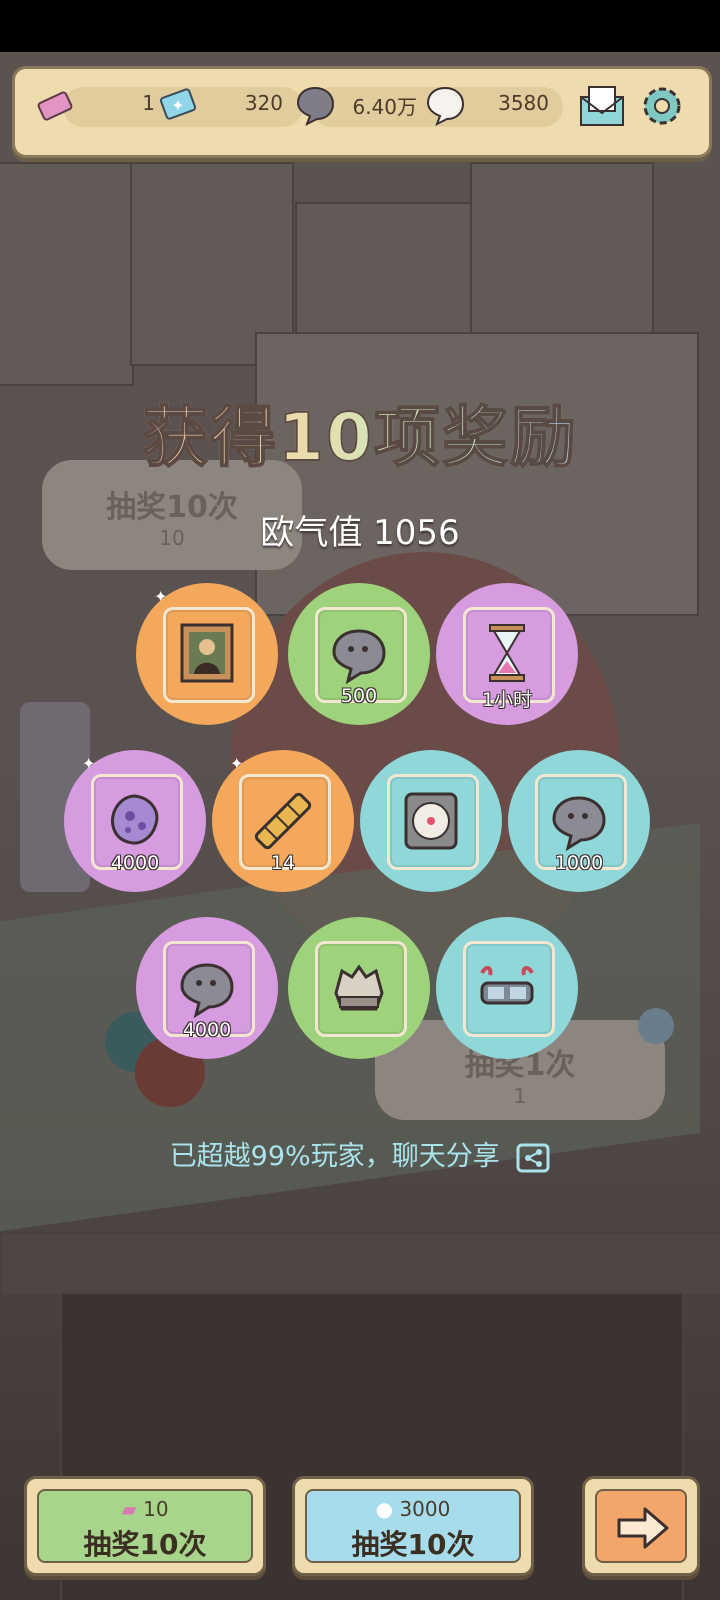 This screenshot has height=1600, width=720. Describe the element at coordinates (334, 1156) in the screenshot. I see `share-text: 已超越99%玩家，聊天分享` at that location.